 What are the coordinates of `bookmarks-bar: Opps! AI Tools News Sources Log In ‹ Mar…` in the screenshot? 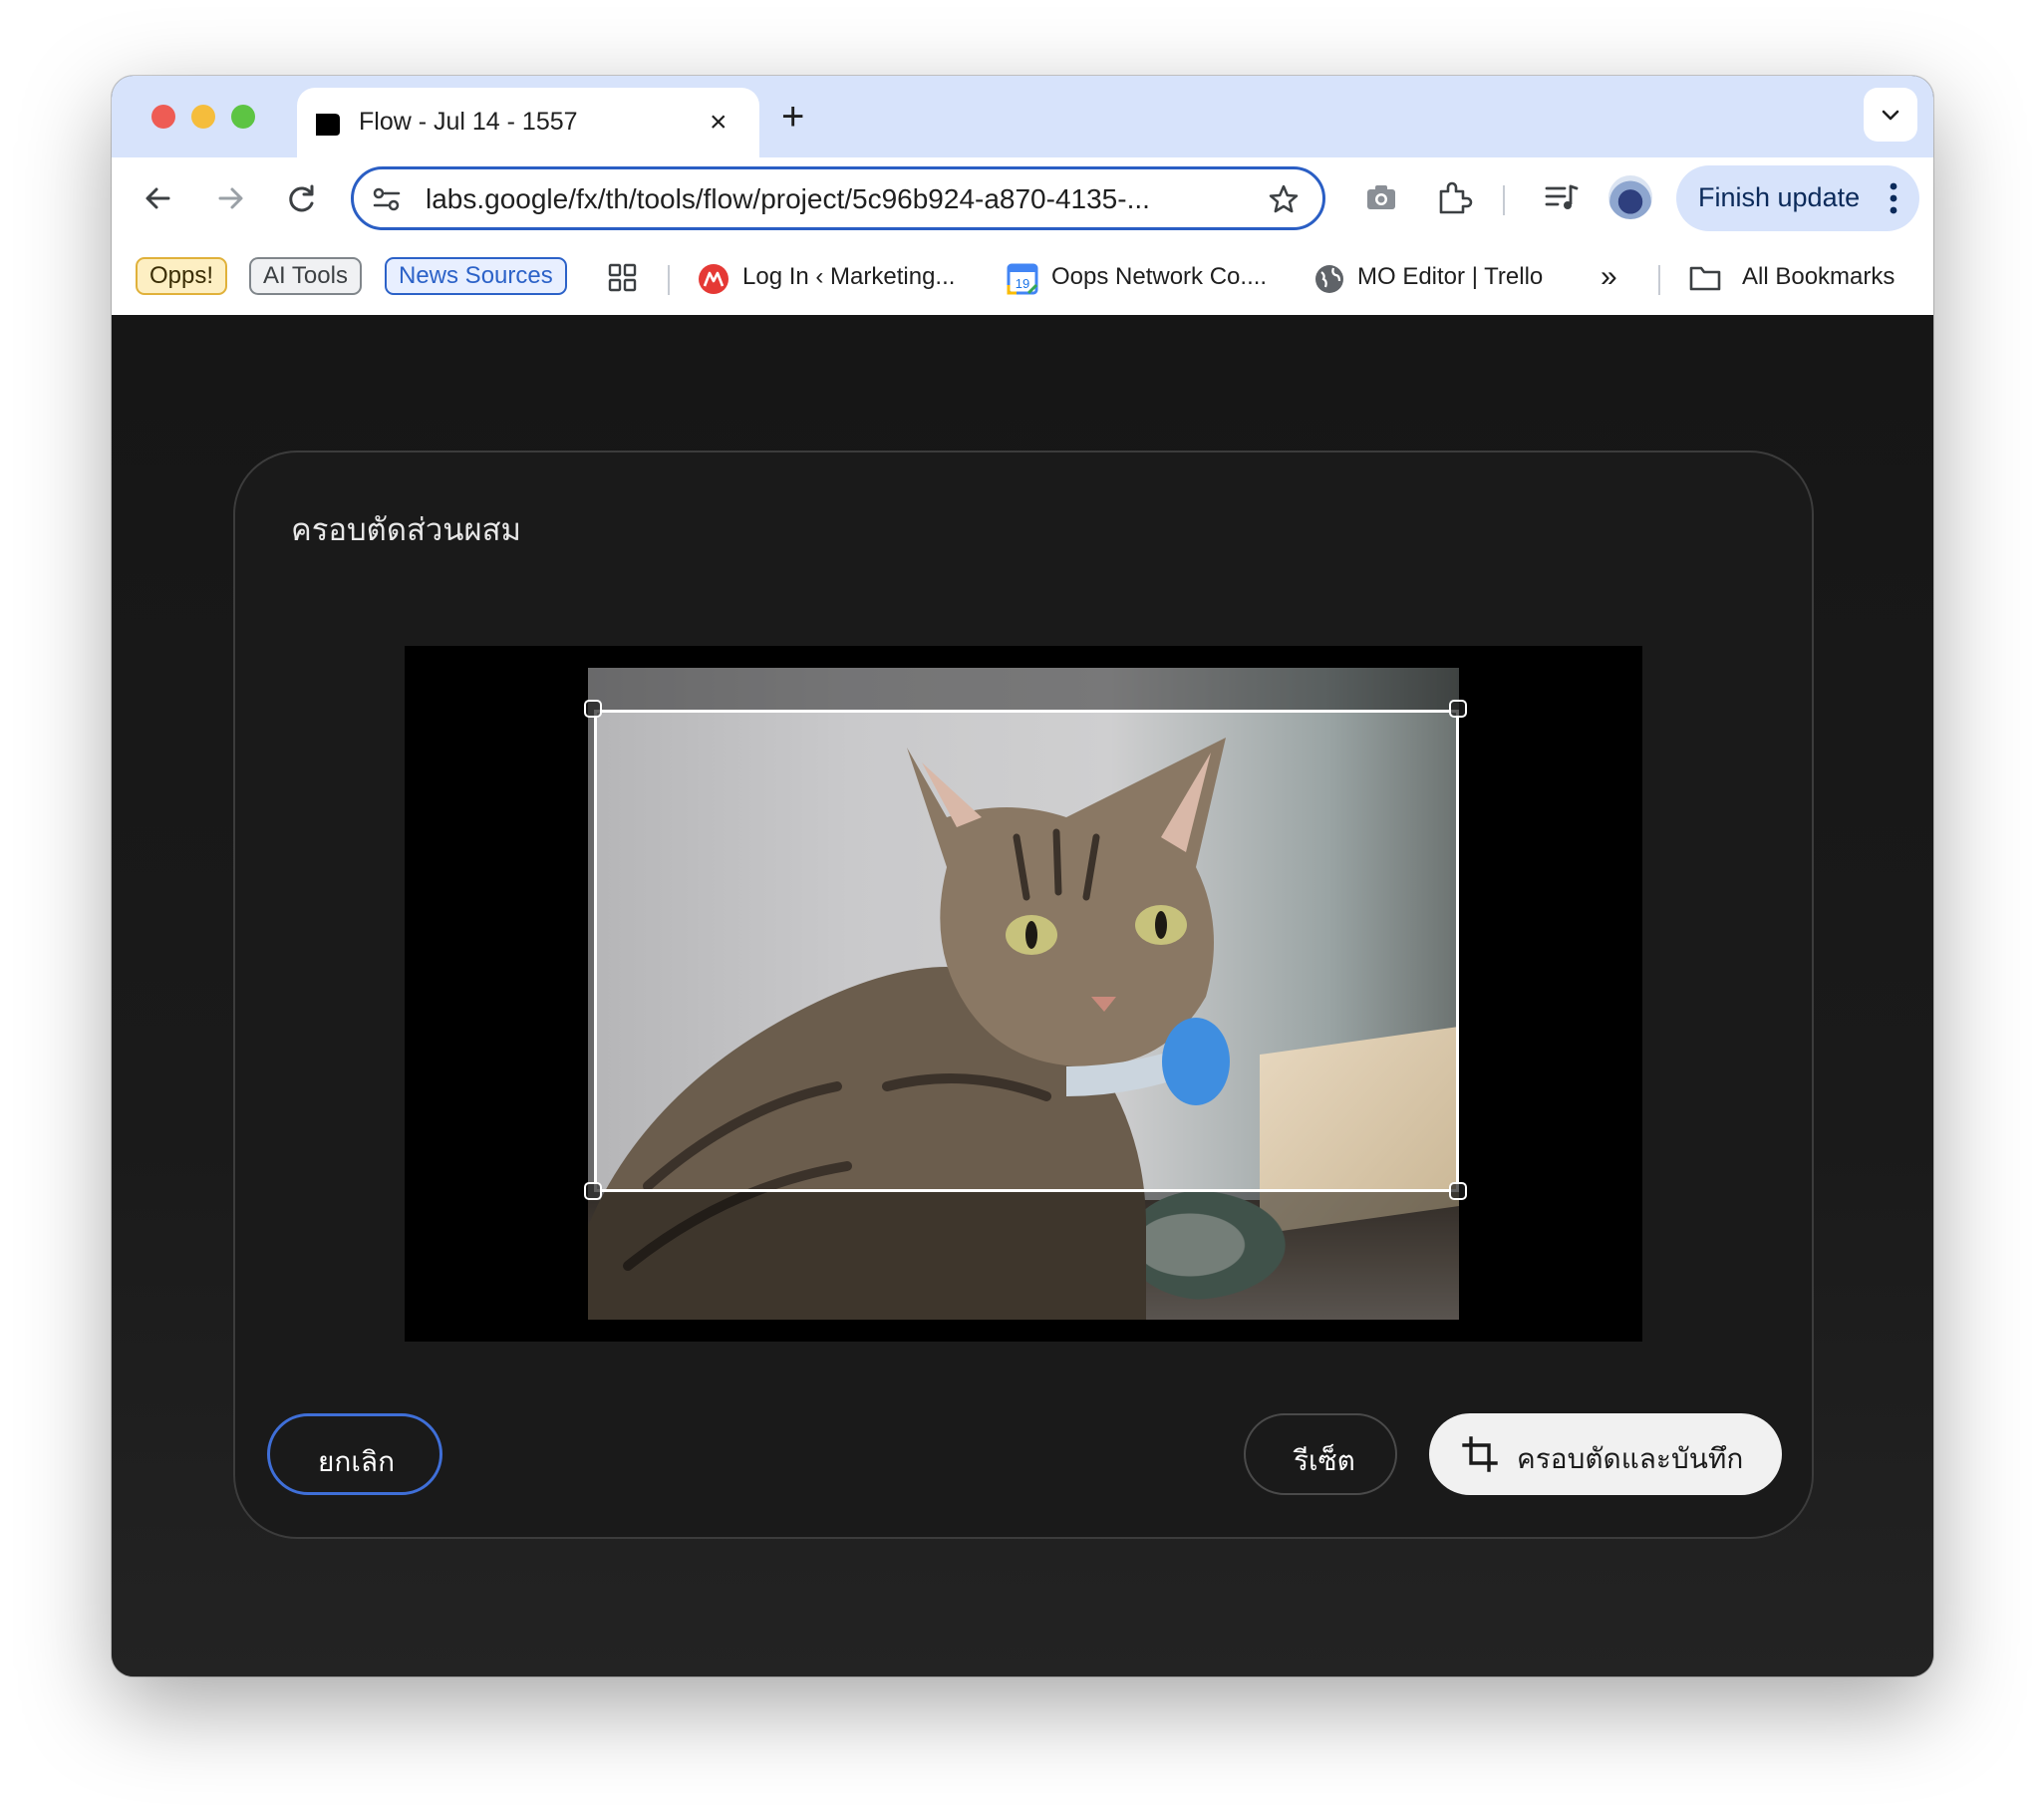 It's located at (1023, 277).